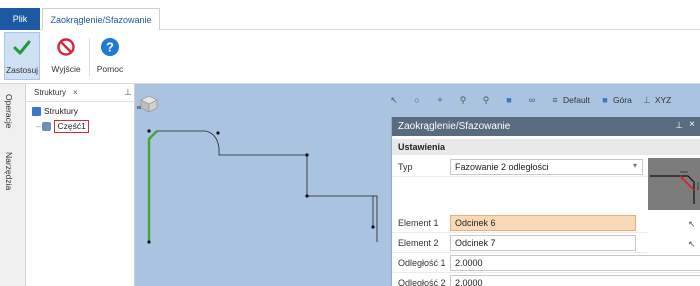  What do you see at coordinates (575, 263) in the screenshot?
I see `distance1-field: 2.0000` at bounding box center [575, 263].